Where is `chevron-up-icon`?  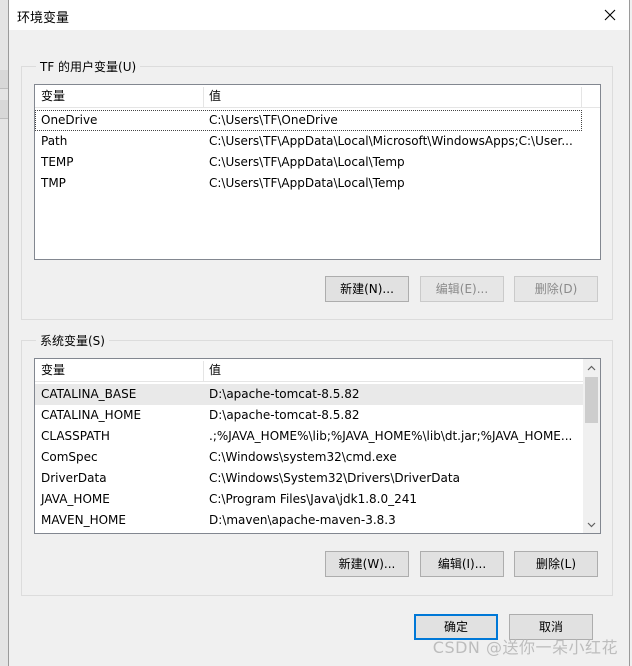
chevron-up-icon is located at coordinates (591, 367).